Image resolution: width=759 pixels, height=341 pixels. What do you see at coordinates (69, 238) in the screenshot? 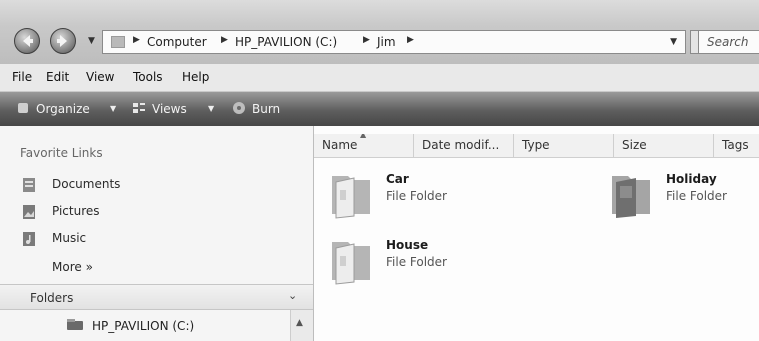
I see `favorite-label: Music` at bounding box center [69, 238].